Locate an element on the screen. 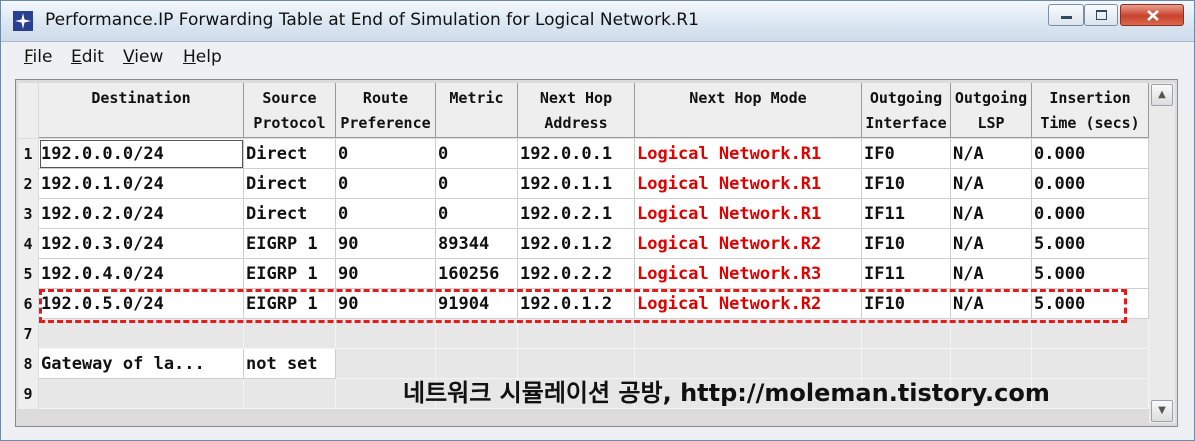 The width and height of the screenshot is (1195, 441). scroll-up-button: ▲ is located at coordinates (1162, 95).